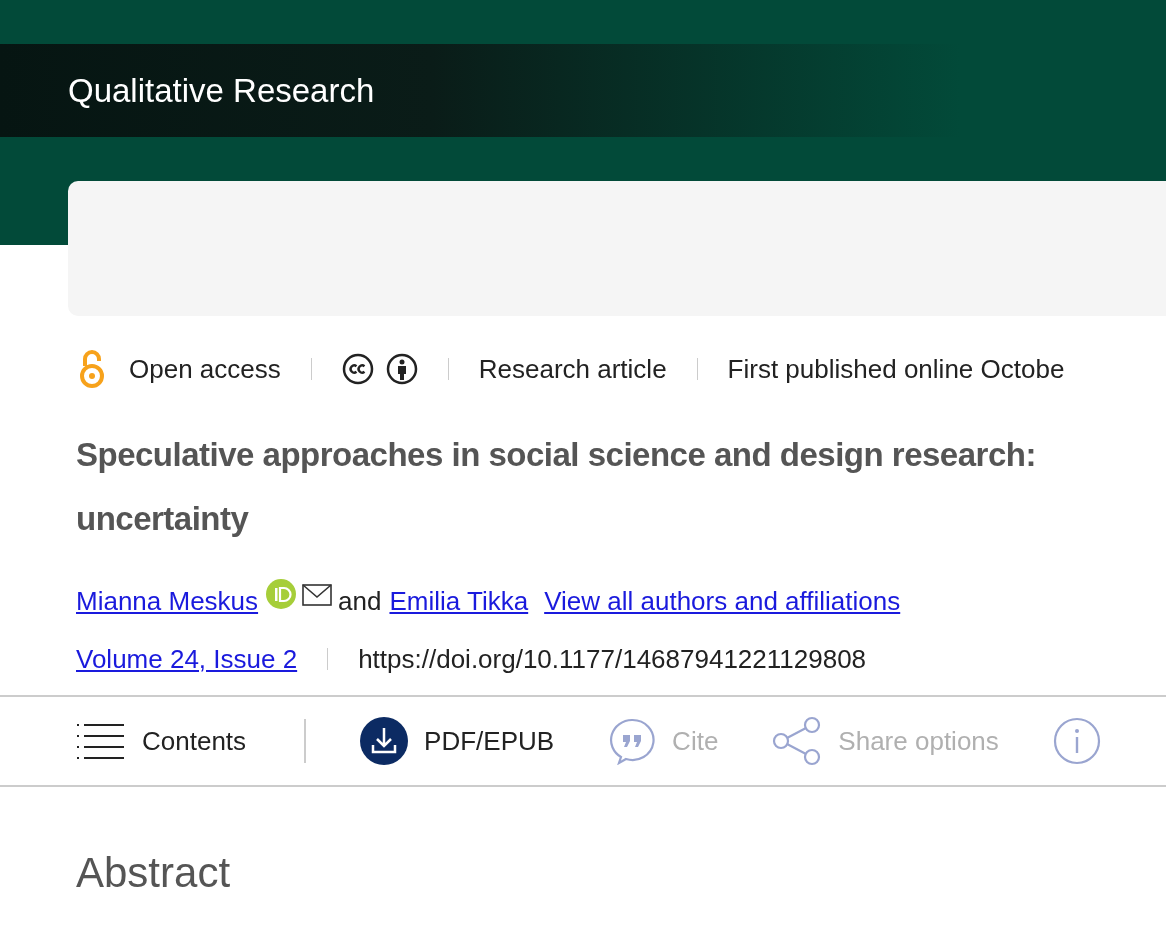 Image resolution: width=1166 pixels, height=934 pixels. What do you see at coordinates (401, 369) in the screenshot?
I see `person-icon` at bounding box center [401, 369].